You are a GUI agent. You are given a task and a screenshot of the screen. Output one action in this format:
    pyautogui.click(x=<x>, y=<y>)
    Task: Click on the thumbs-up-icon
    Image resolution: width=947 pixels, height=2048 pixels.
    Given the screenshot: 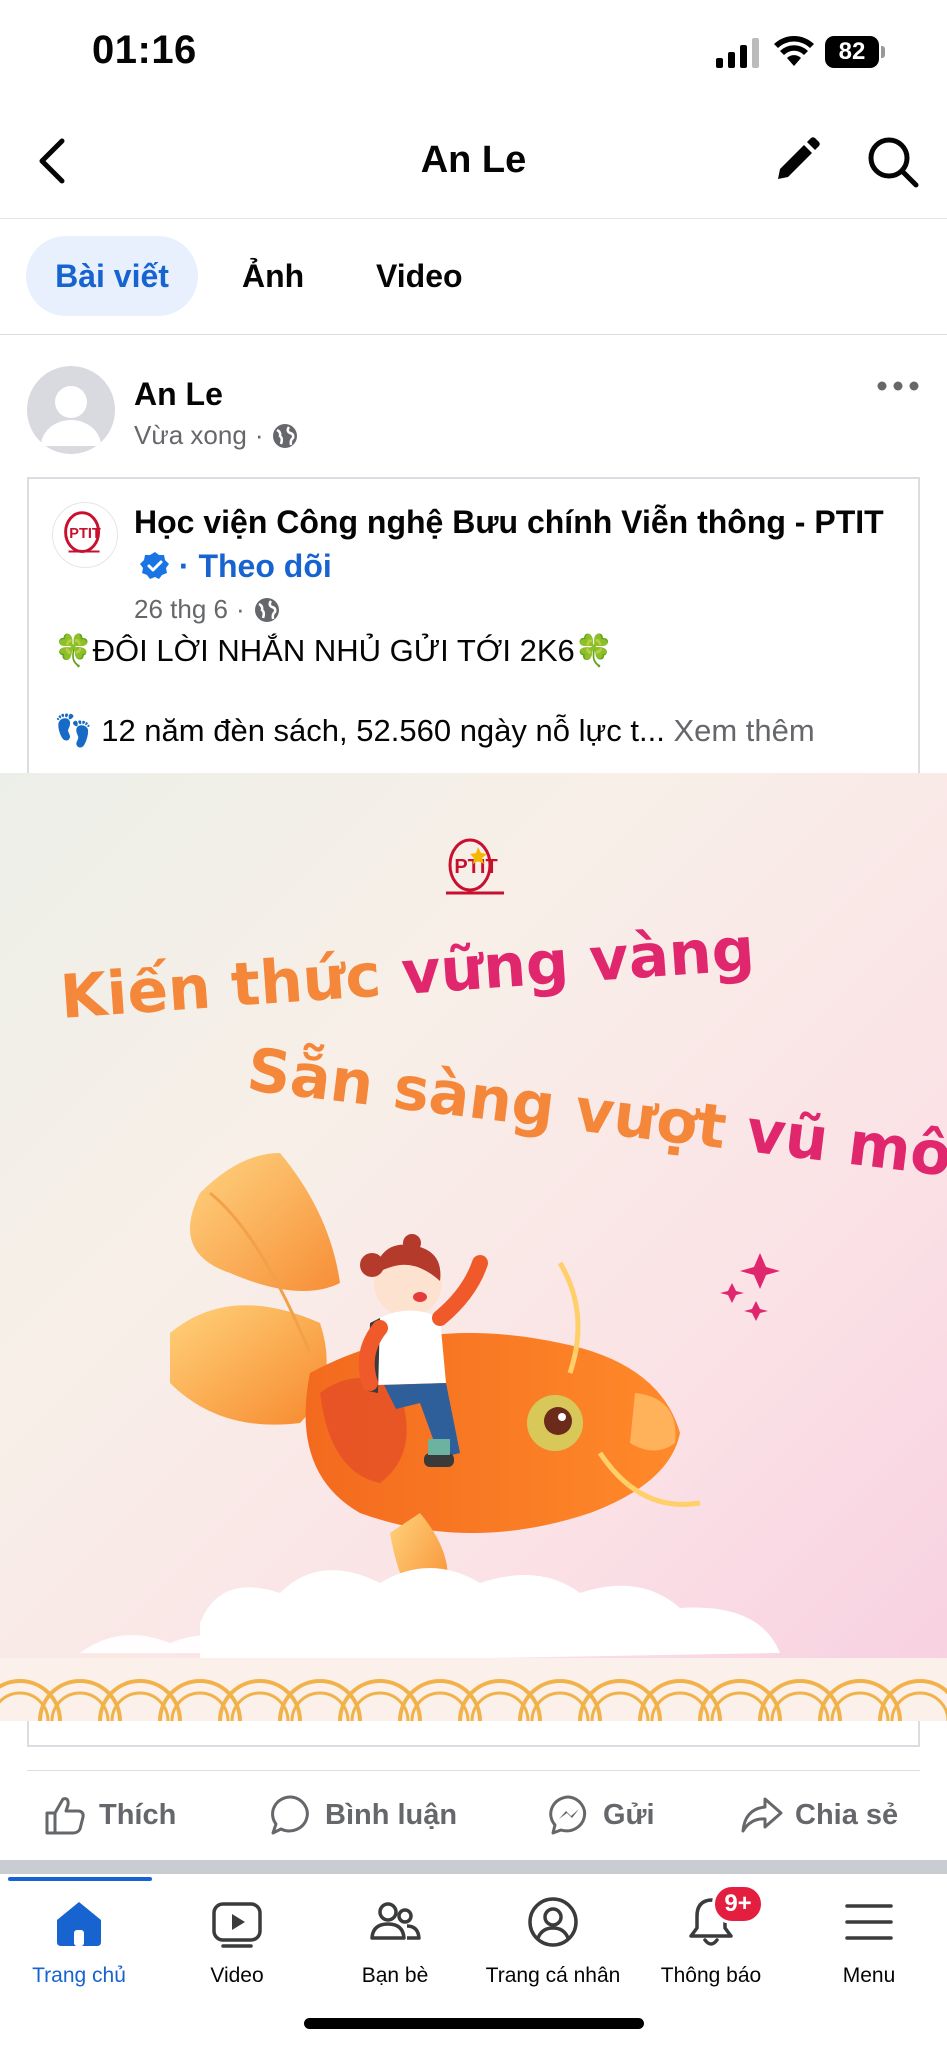 What is the action you would take?
    pyautogui.click(x=65, y=1816)
    